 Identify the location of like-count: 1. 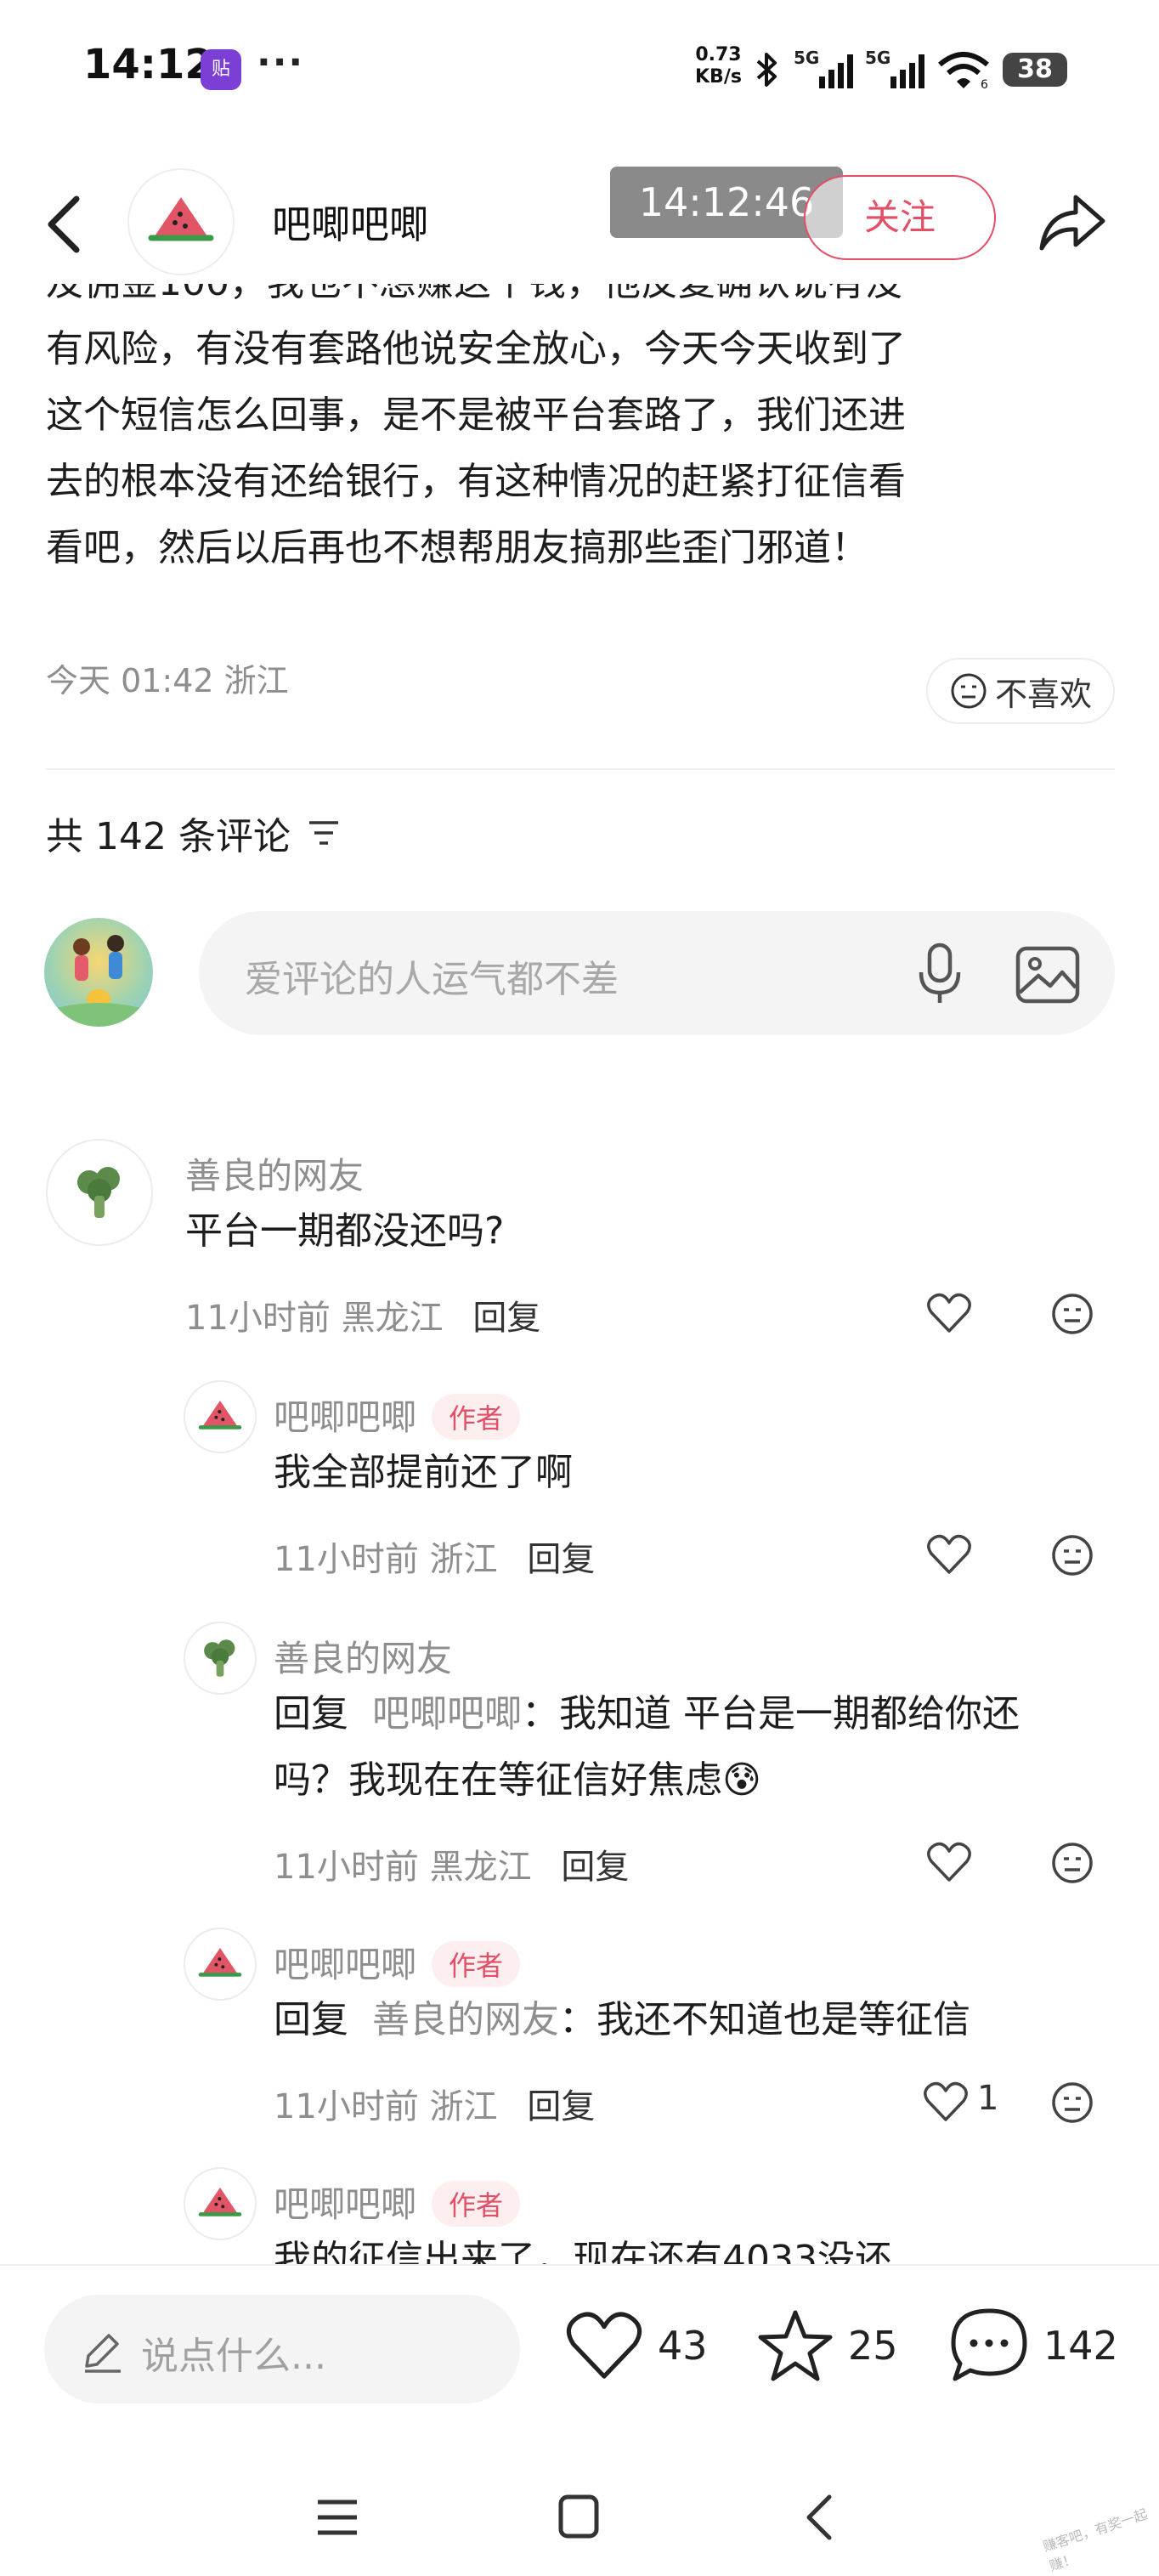
(988, 2098).